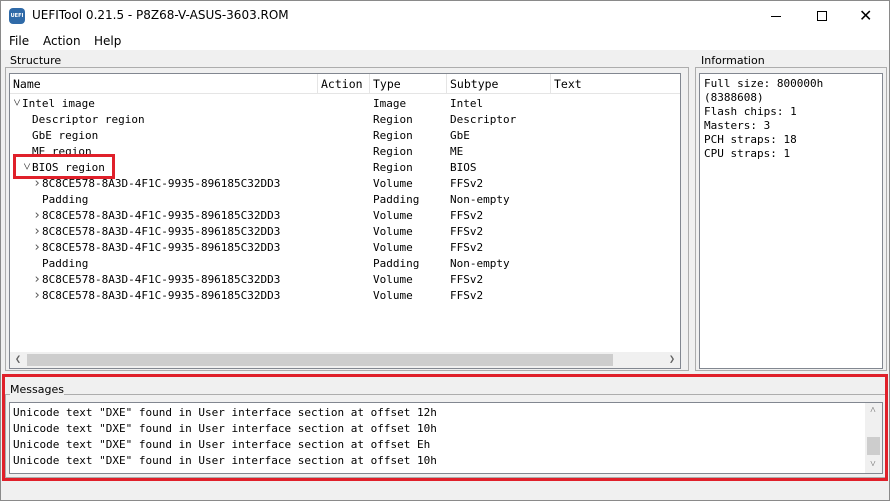  Describe the element at coordinates (408, 84) in the screenshot. I see `column-header-type: Type` at that location.